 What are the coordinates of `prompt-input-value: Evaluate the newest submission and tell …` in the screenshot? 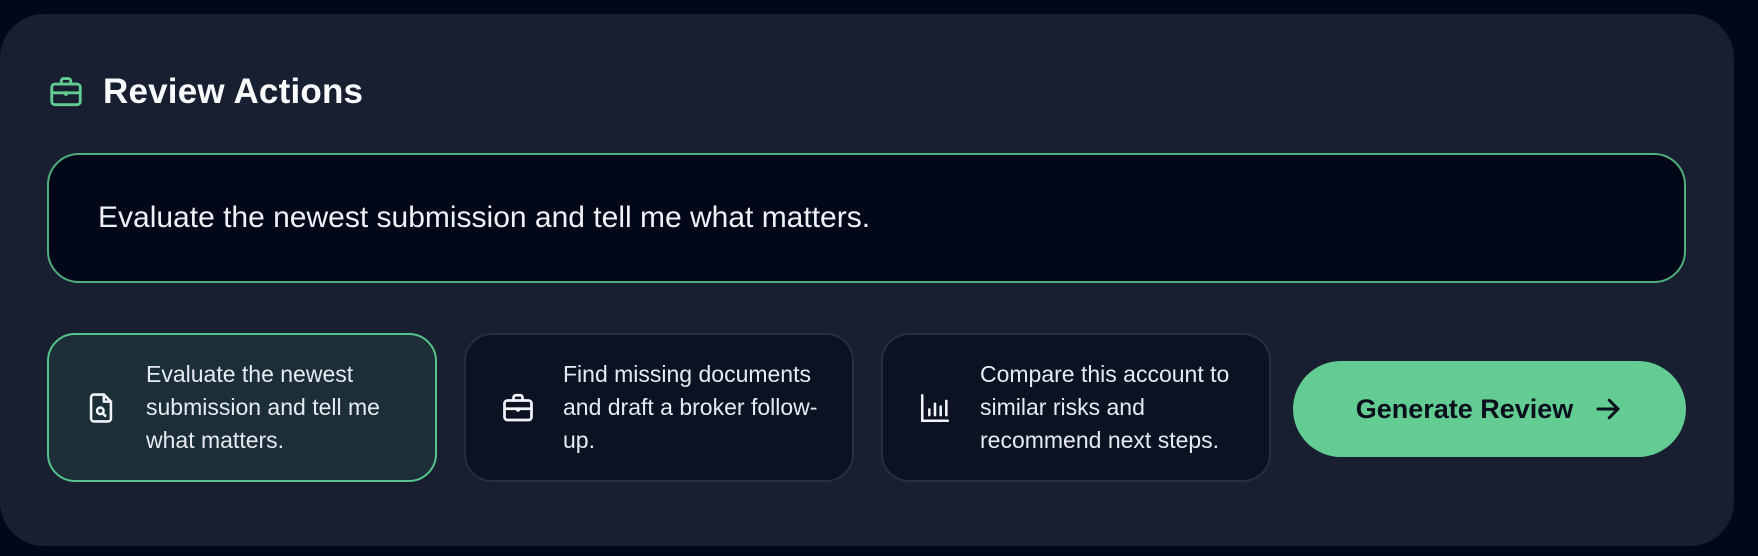 It's located at (484, 217).